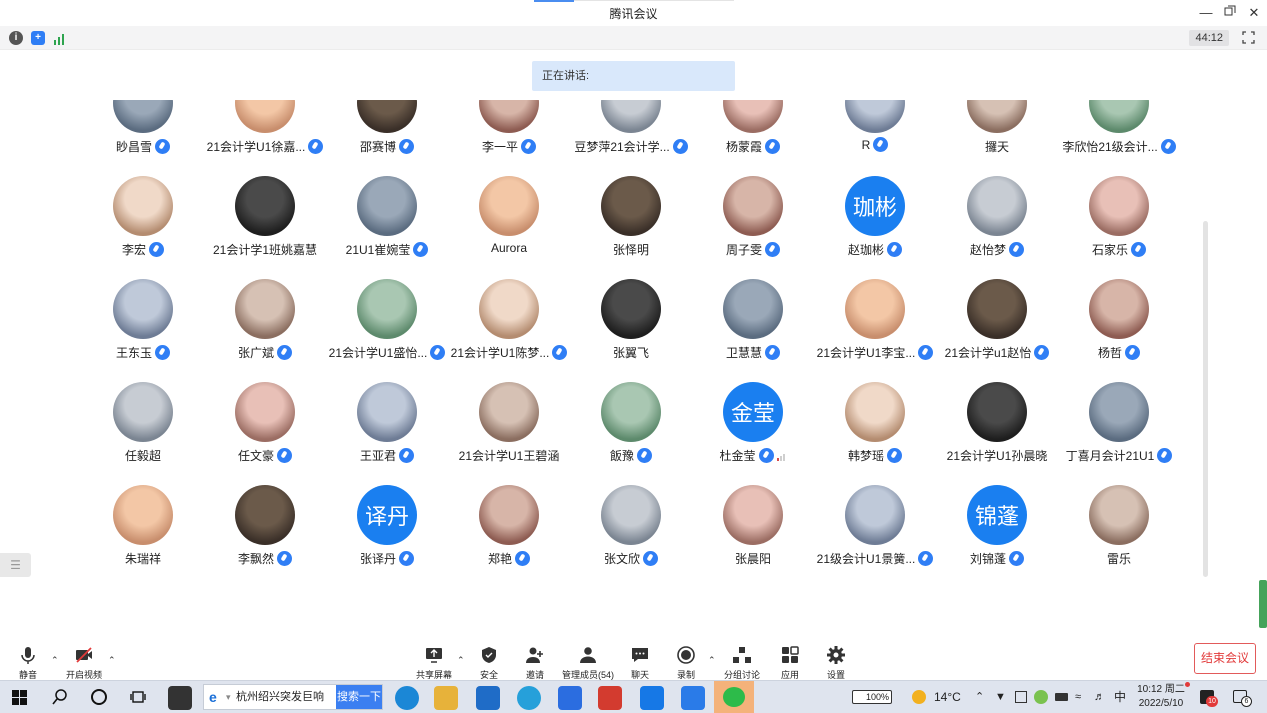 This screenshot has width=1267, height=713. What do you see at coordinates (742, 663) in the screenshot?
I see `breakout-button: 分组讨论` at bounding box center [742, 663].